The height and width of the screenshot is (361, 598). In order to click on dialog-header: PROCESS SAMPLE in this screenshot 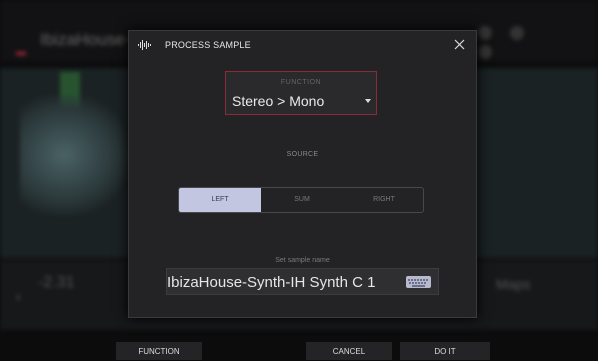, I will do `click(302, 45)`.